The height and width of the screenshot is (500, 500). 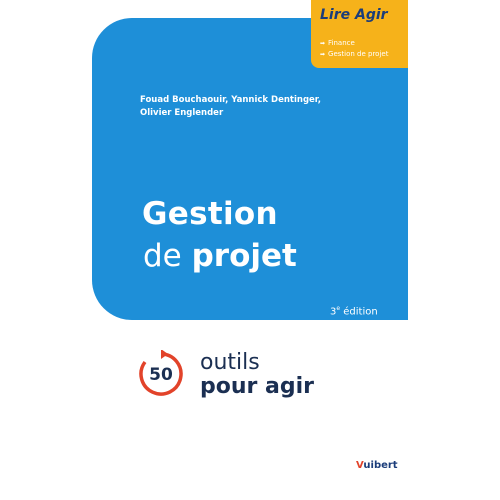 What do you see at coordinates (377, 465) in the screenshot?
I see `publisher-logo: Vuibert` at bounding box center [377, 465].